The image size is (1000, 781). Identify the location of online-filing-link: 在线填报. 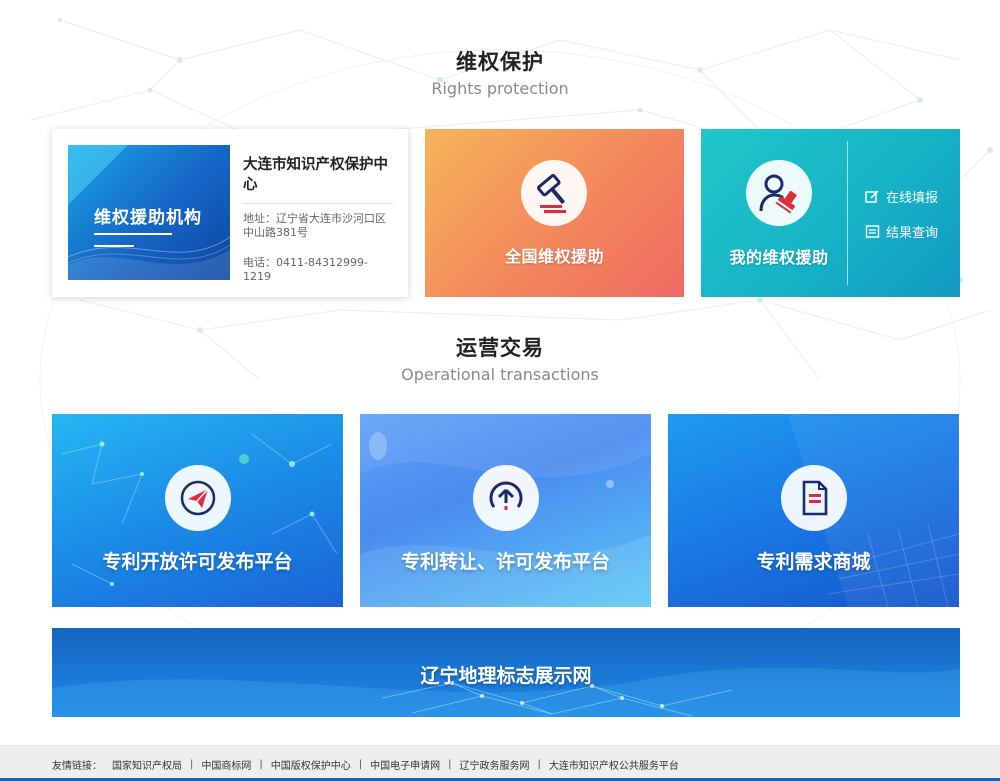
(901, 196).